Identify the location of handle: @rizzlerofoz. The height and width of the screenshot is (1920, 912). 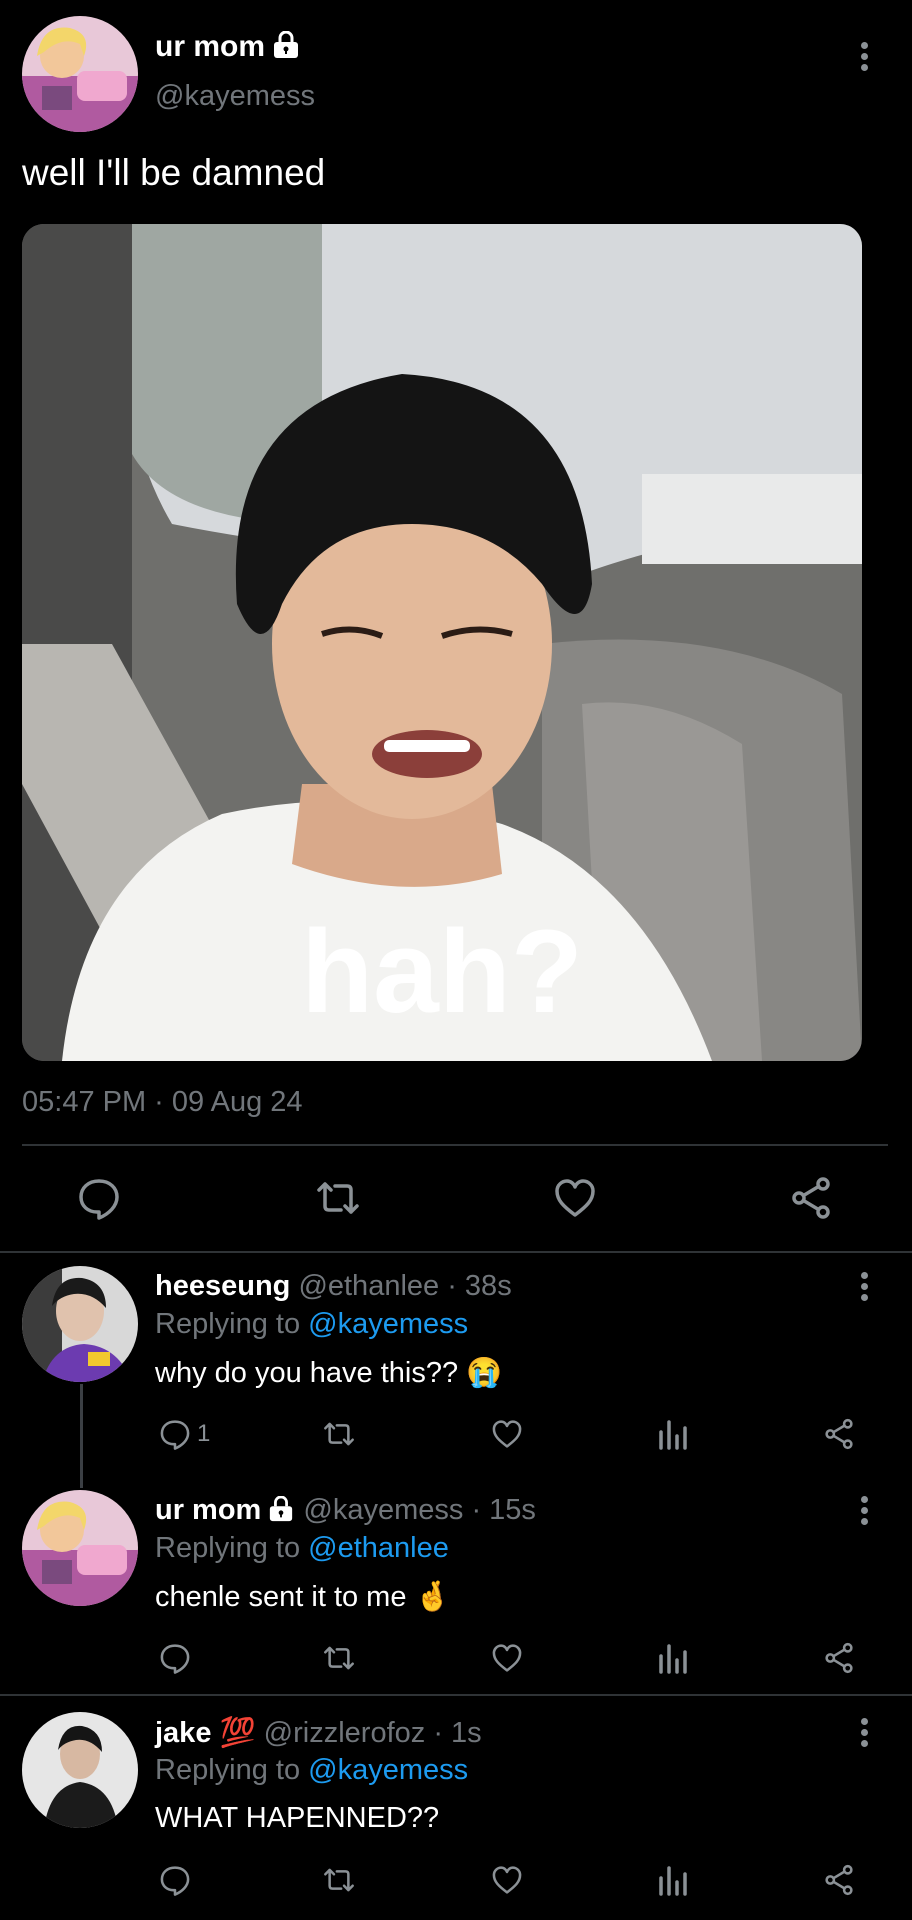
(345, 1733).